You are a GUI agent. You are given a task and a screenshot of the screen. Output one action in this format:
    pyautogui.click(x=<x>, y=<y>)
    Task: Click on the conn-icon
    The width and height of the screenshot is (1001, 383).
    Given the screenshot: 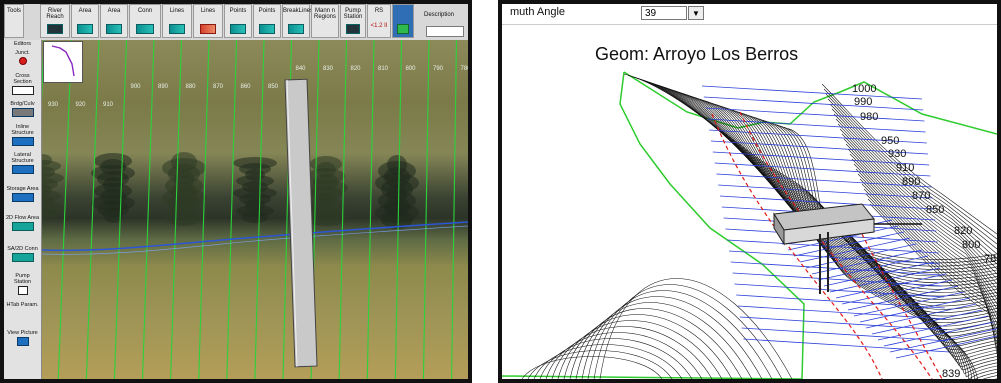 What is the action you would take?
    pyautogui.click(x=145, y=29)
    